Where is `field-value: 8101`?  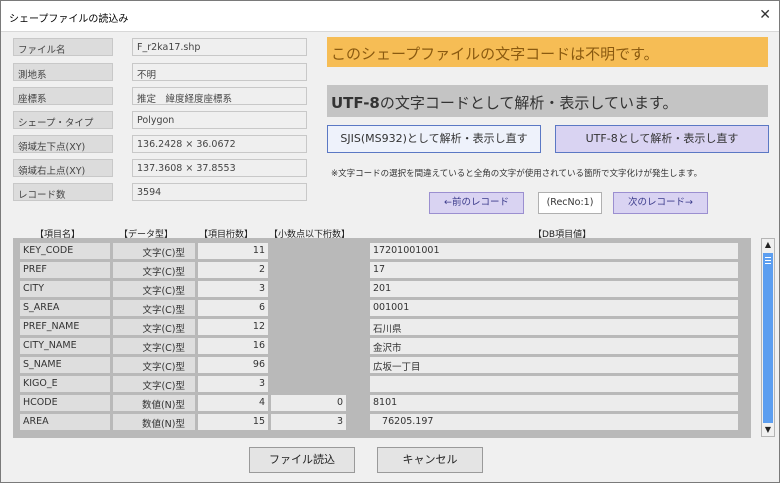
field-value: 8101 is located at coordinates (554, 403).